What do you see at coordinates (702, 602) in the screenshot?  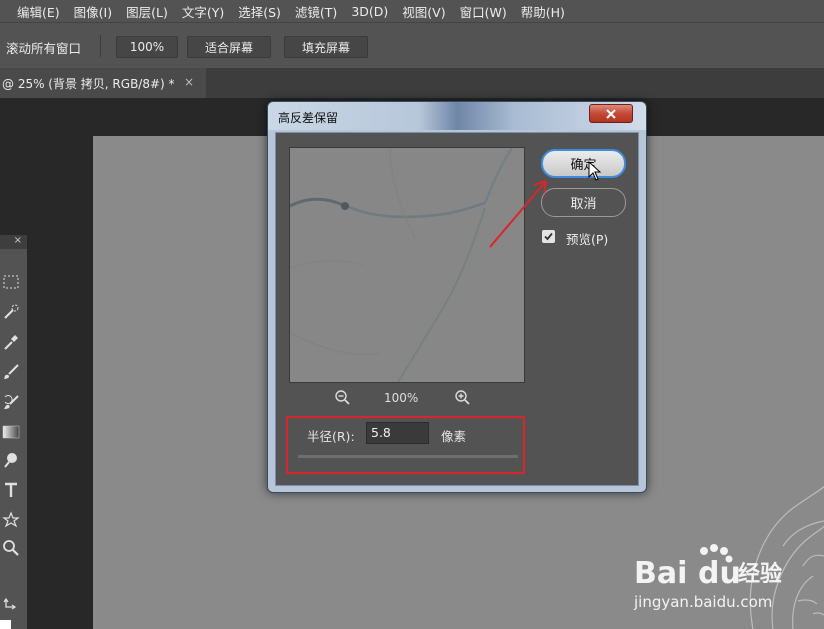 I see `watermark-url: jingyan.baidu.com` at bounding box center [702, 602].